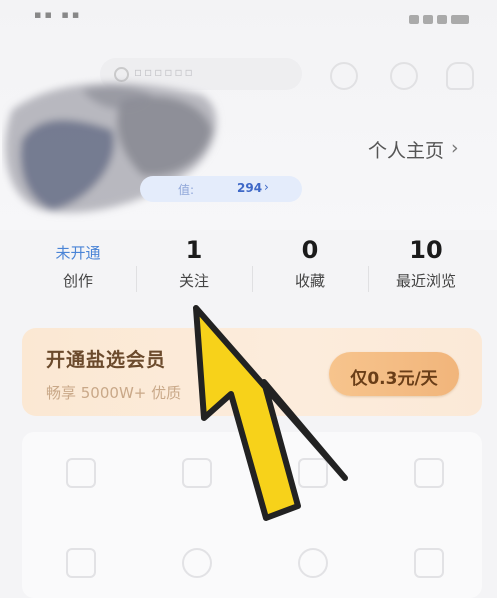 The image size is (497, 598). I want to click on notification-icon, so click(460, 76).